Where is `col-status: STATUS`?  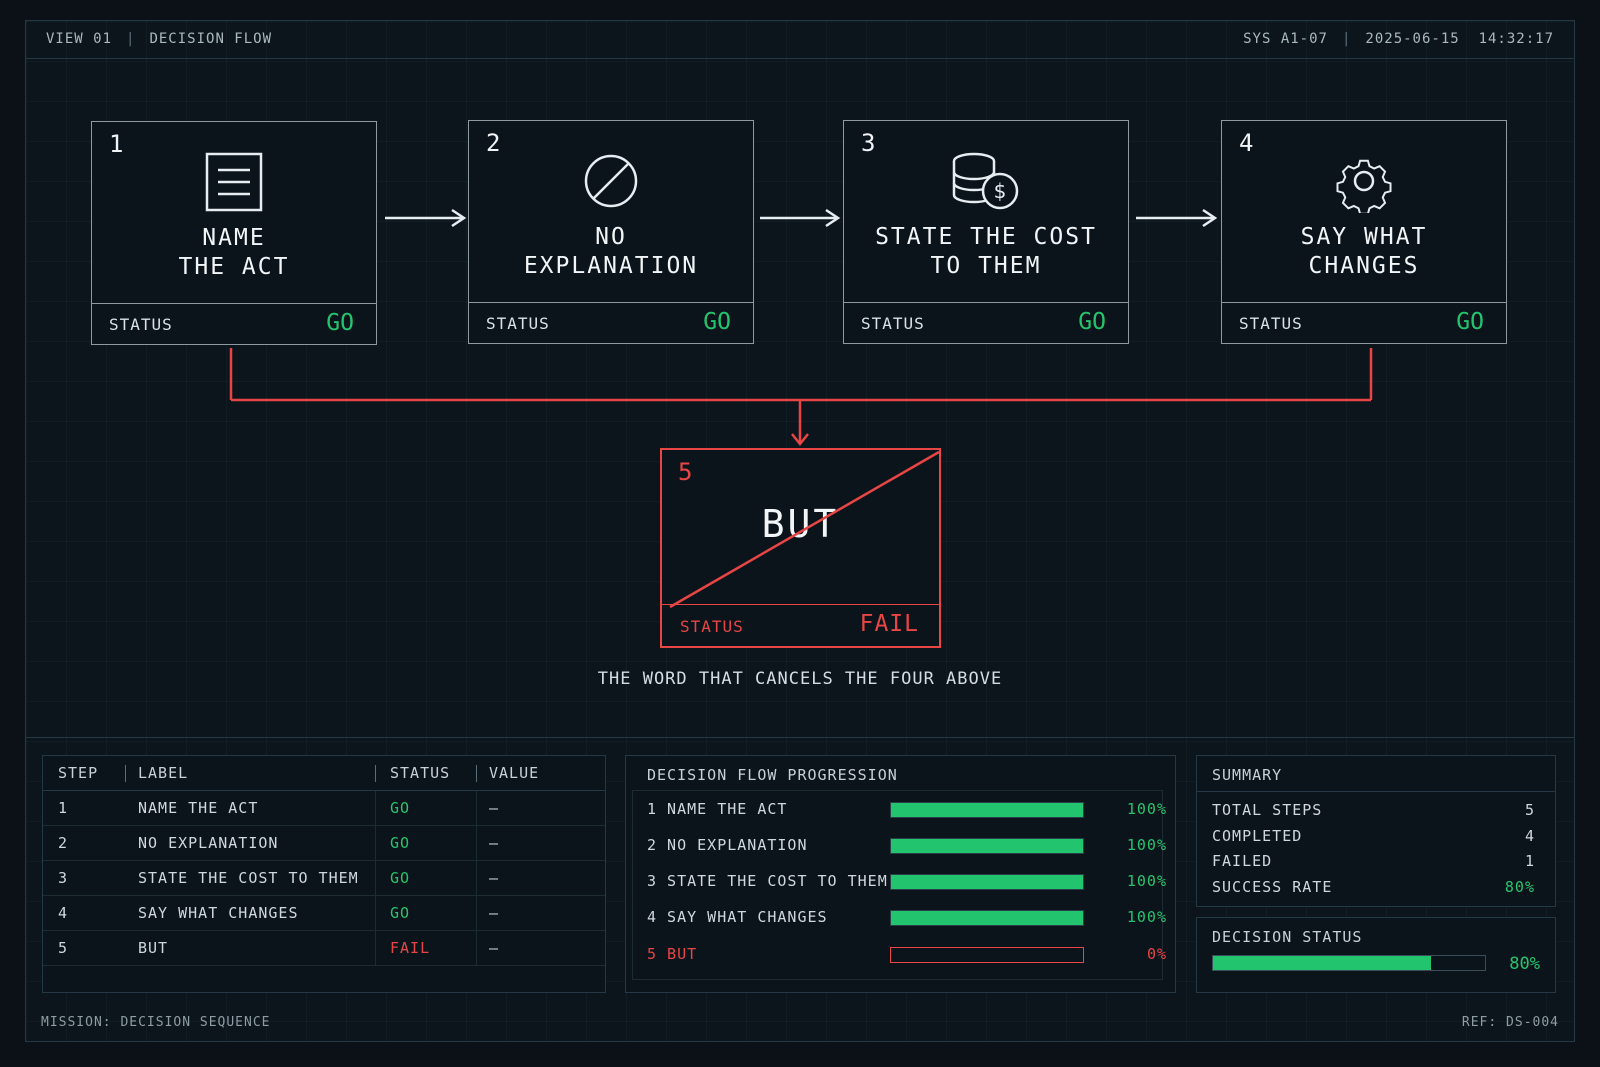 col-status: STATUS is located at coordinates (420, 773).